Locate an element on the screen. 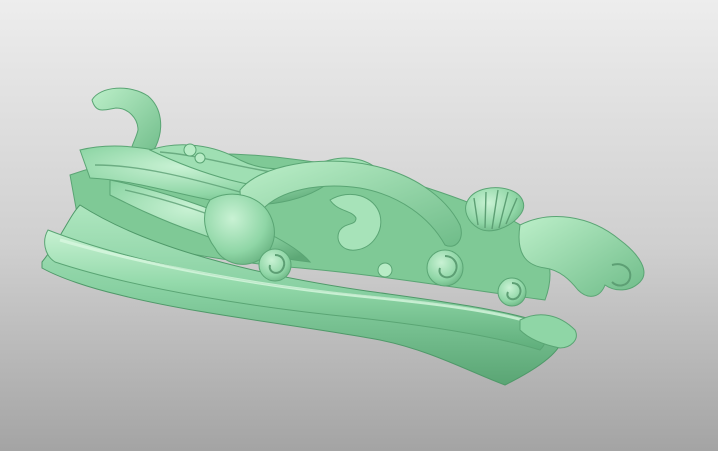  spiral-rosette-left is located at coordinates (275, 265).